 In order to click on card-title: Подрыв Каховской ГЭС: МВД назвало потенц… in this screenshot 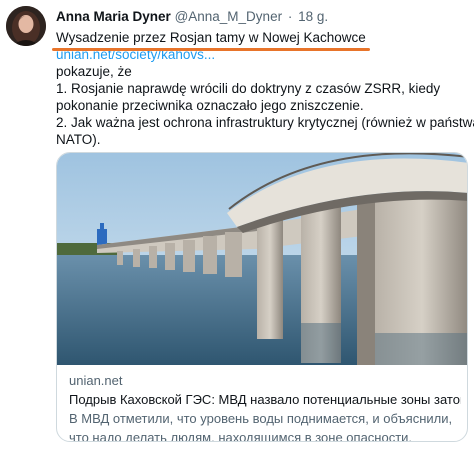, I will do `click(265, 399)`.